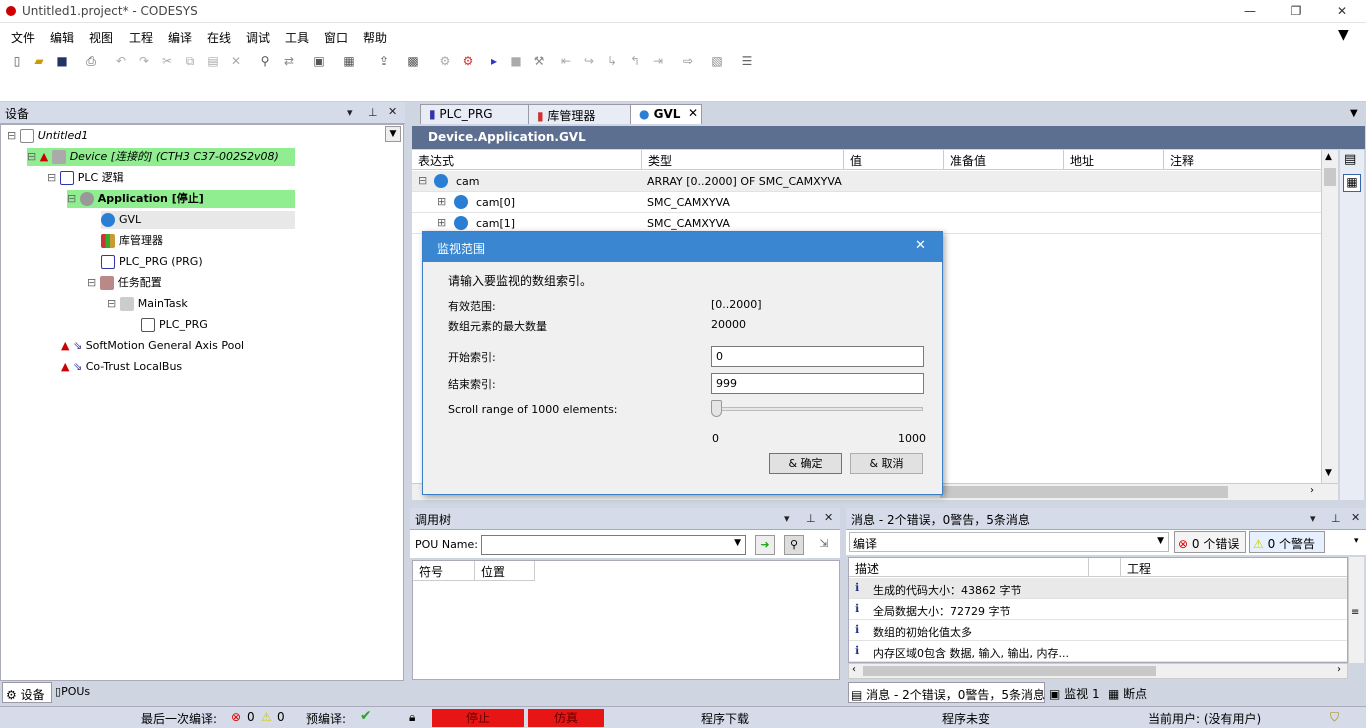 This screenshot has height=728, width=1366. Describe the element at coordinates (190, 61) in the screenshot. I see `copy-icon: ⧉` at that location.